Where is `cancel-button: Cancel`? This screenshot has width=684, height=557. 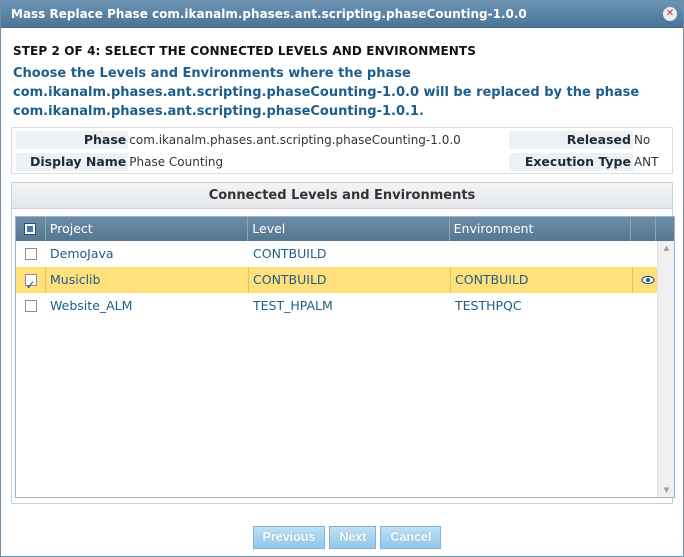
cancel-button: Cancel is located at coordinates (411, 537).